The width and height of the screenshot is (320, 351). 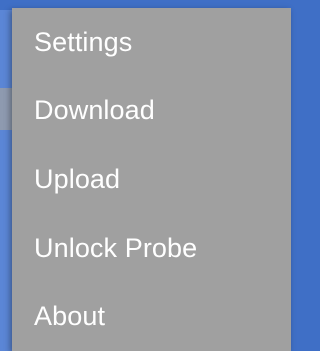 I want to click on menu-item-label: Unlock Probe, so click(x=116, y=247).